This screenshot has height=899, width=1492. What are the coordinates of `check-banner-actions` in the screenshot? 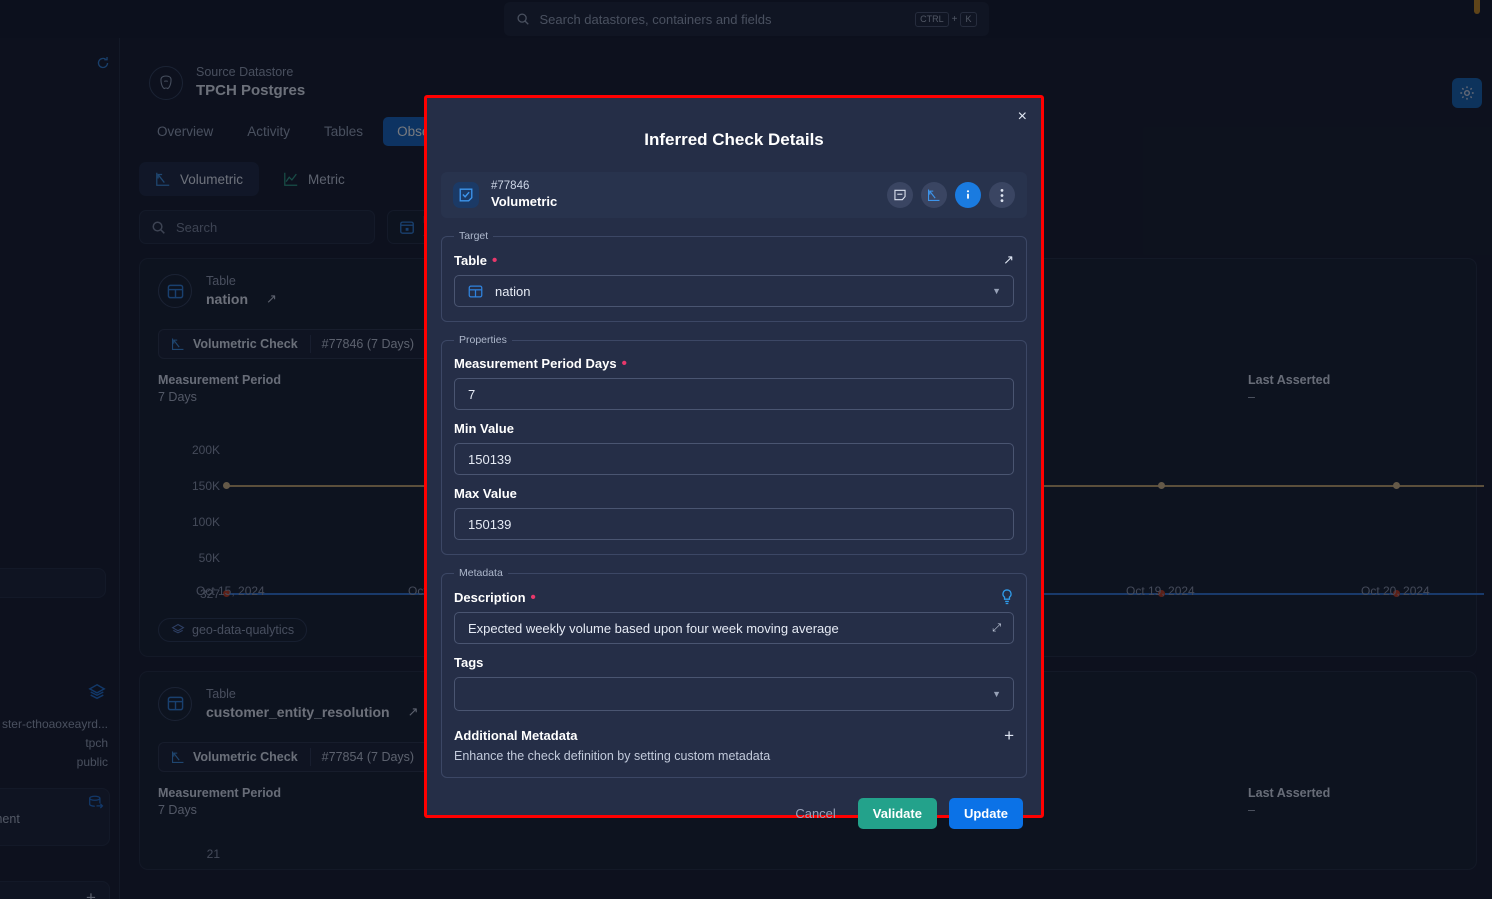 It's located at (951, 195).